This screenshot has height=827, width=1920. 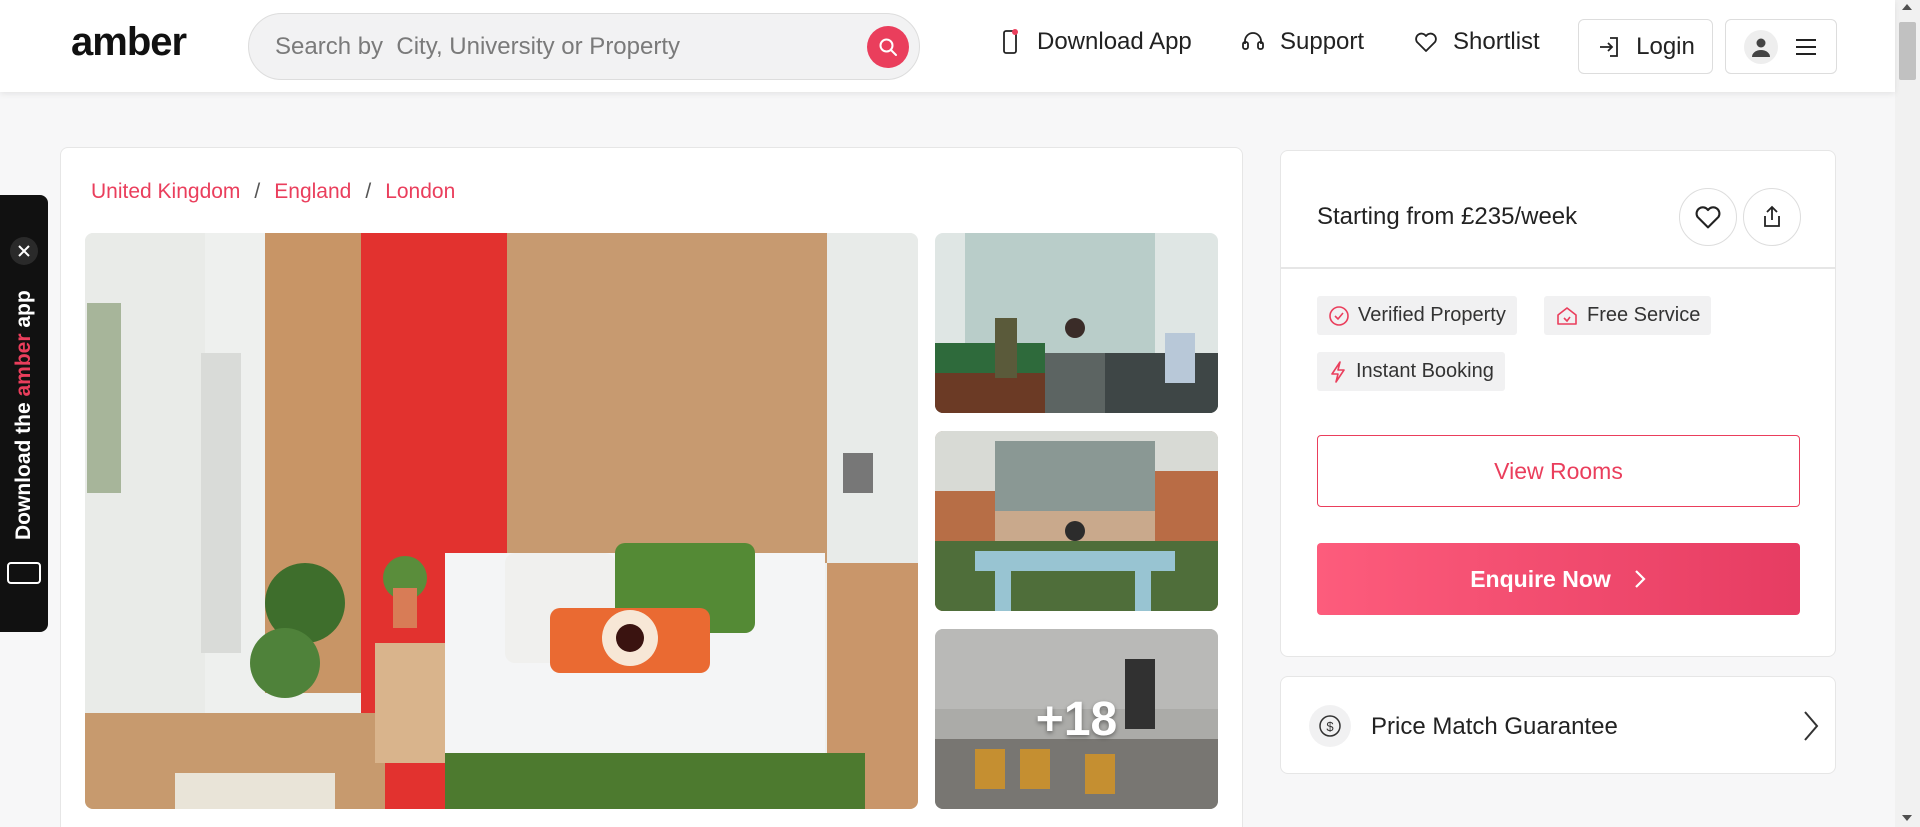 I want to click on dollar-icon: $, so click(x=1330, y=726).